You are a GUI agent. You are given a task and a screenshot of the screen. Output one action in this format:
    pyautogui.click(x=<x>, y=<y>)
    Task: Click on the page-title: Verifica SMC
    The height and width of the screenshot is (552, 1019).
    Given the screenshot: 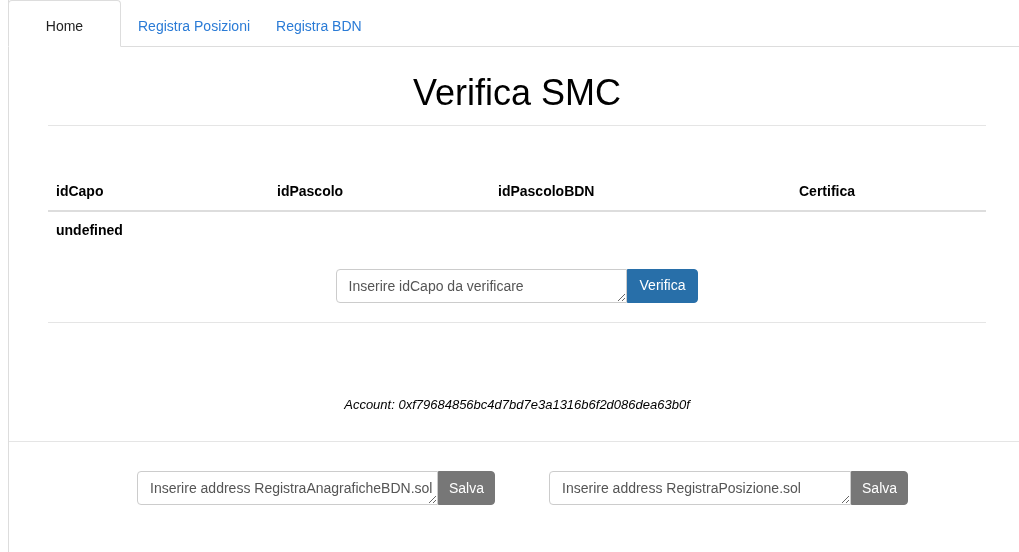 What is the action you would take?
    pyautogui.click(x=517, y=93)
    